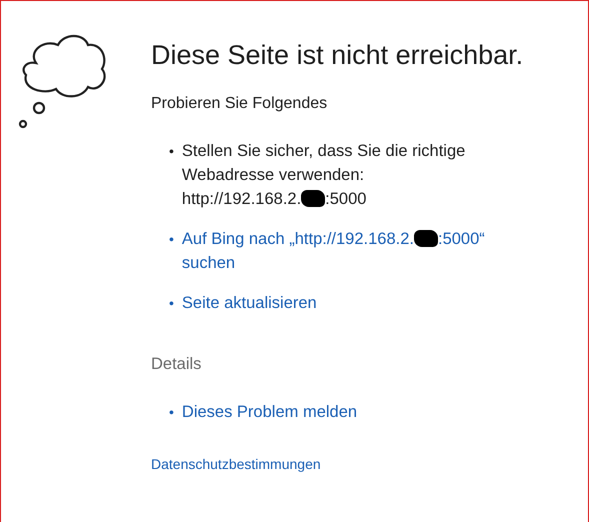 The height and width of the screenshot is (522, 589). I want to click on suggestion-link: Seite aktualisieren, so click(249, 303).